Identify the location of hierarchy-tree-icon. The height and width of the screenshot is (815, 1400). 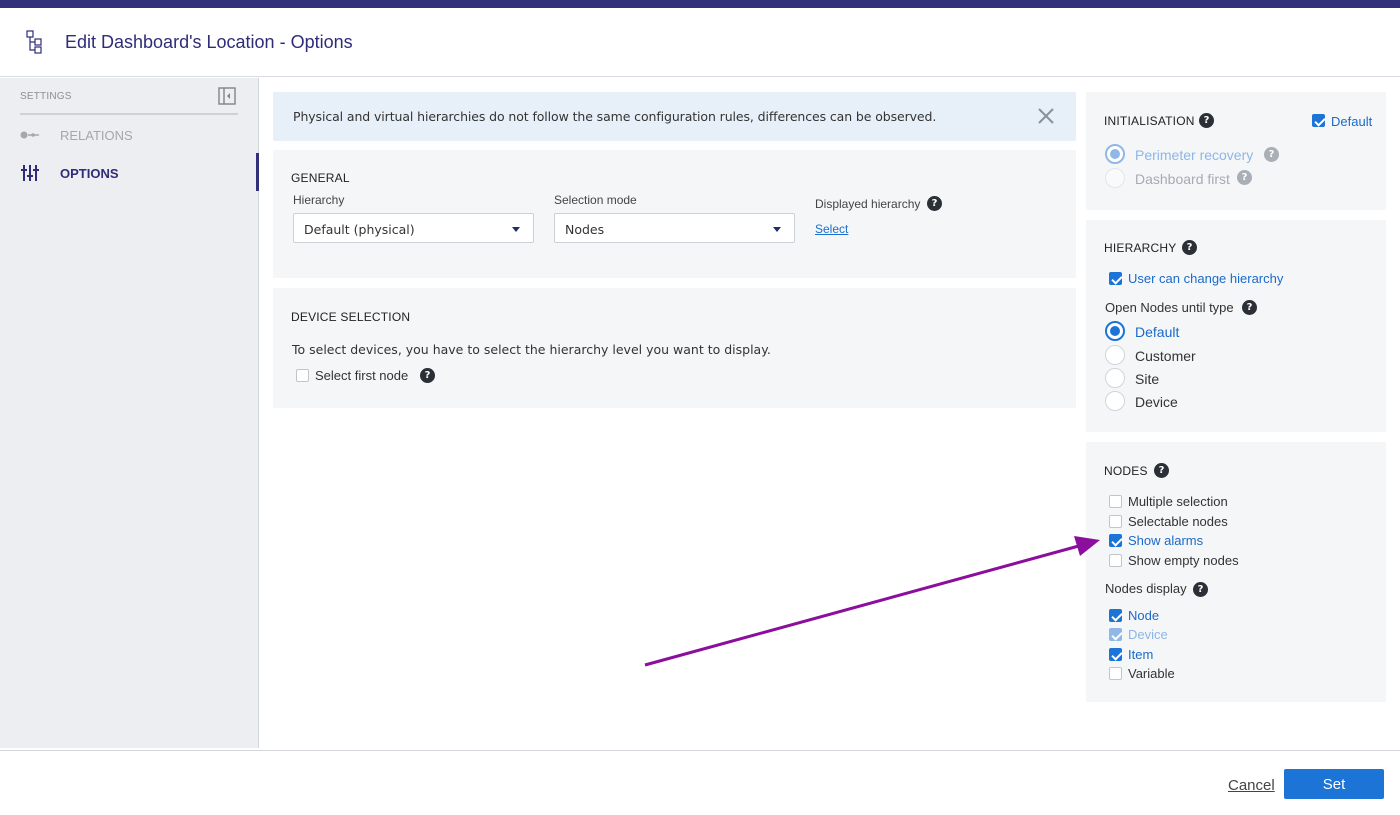
(37, 42).